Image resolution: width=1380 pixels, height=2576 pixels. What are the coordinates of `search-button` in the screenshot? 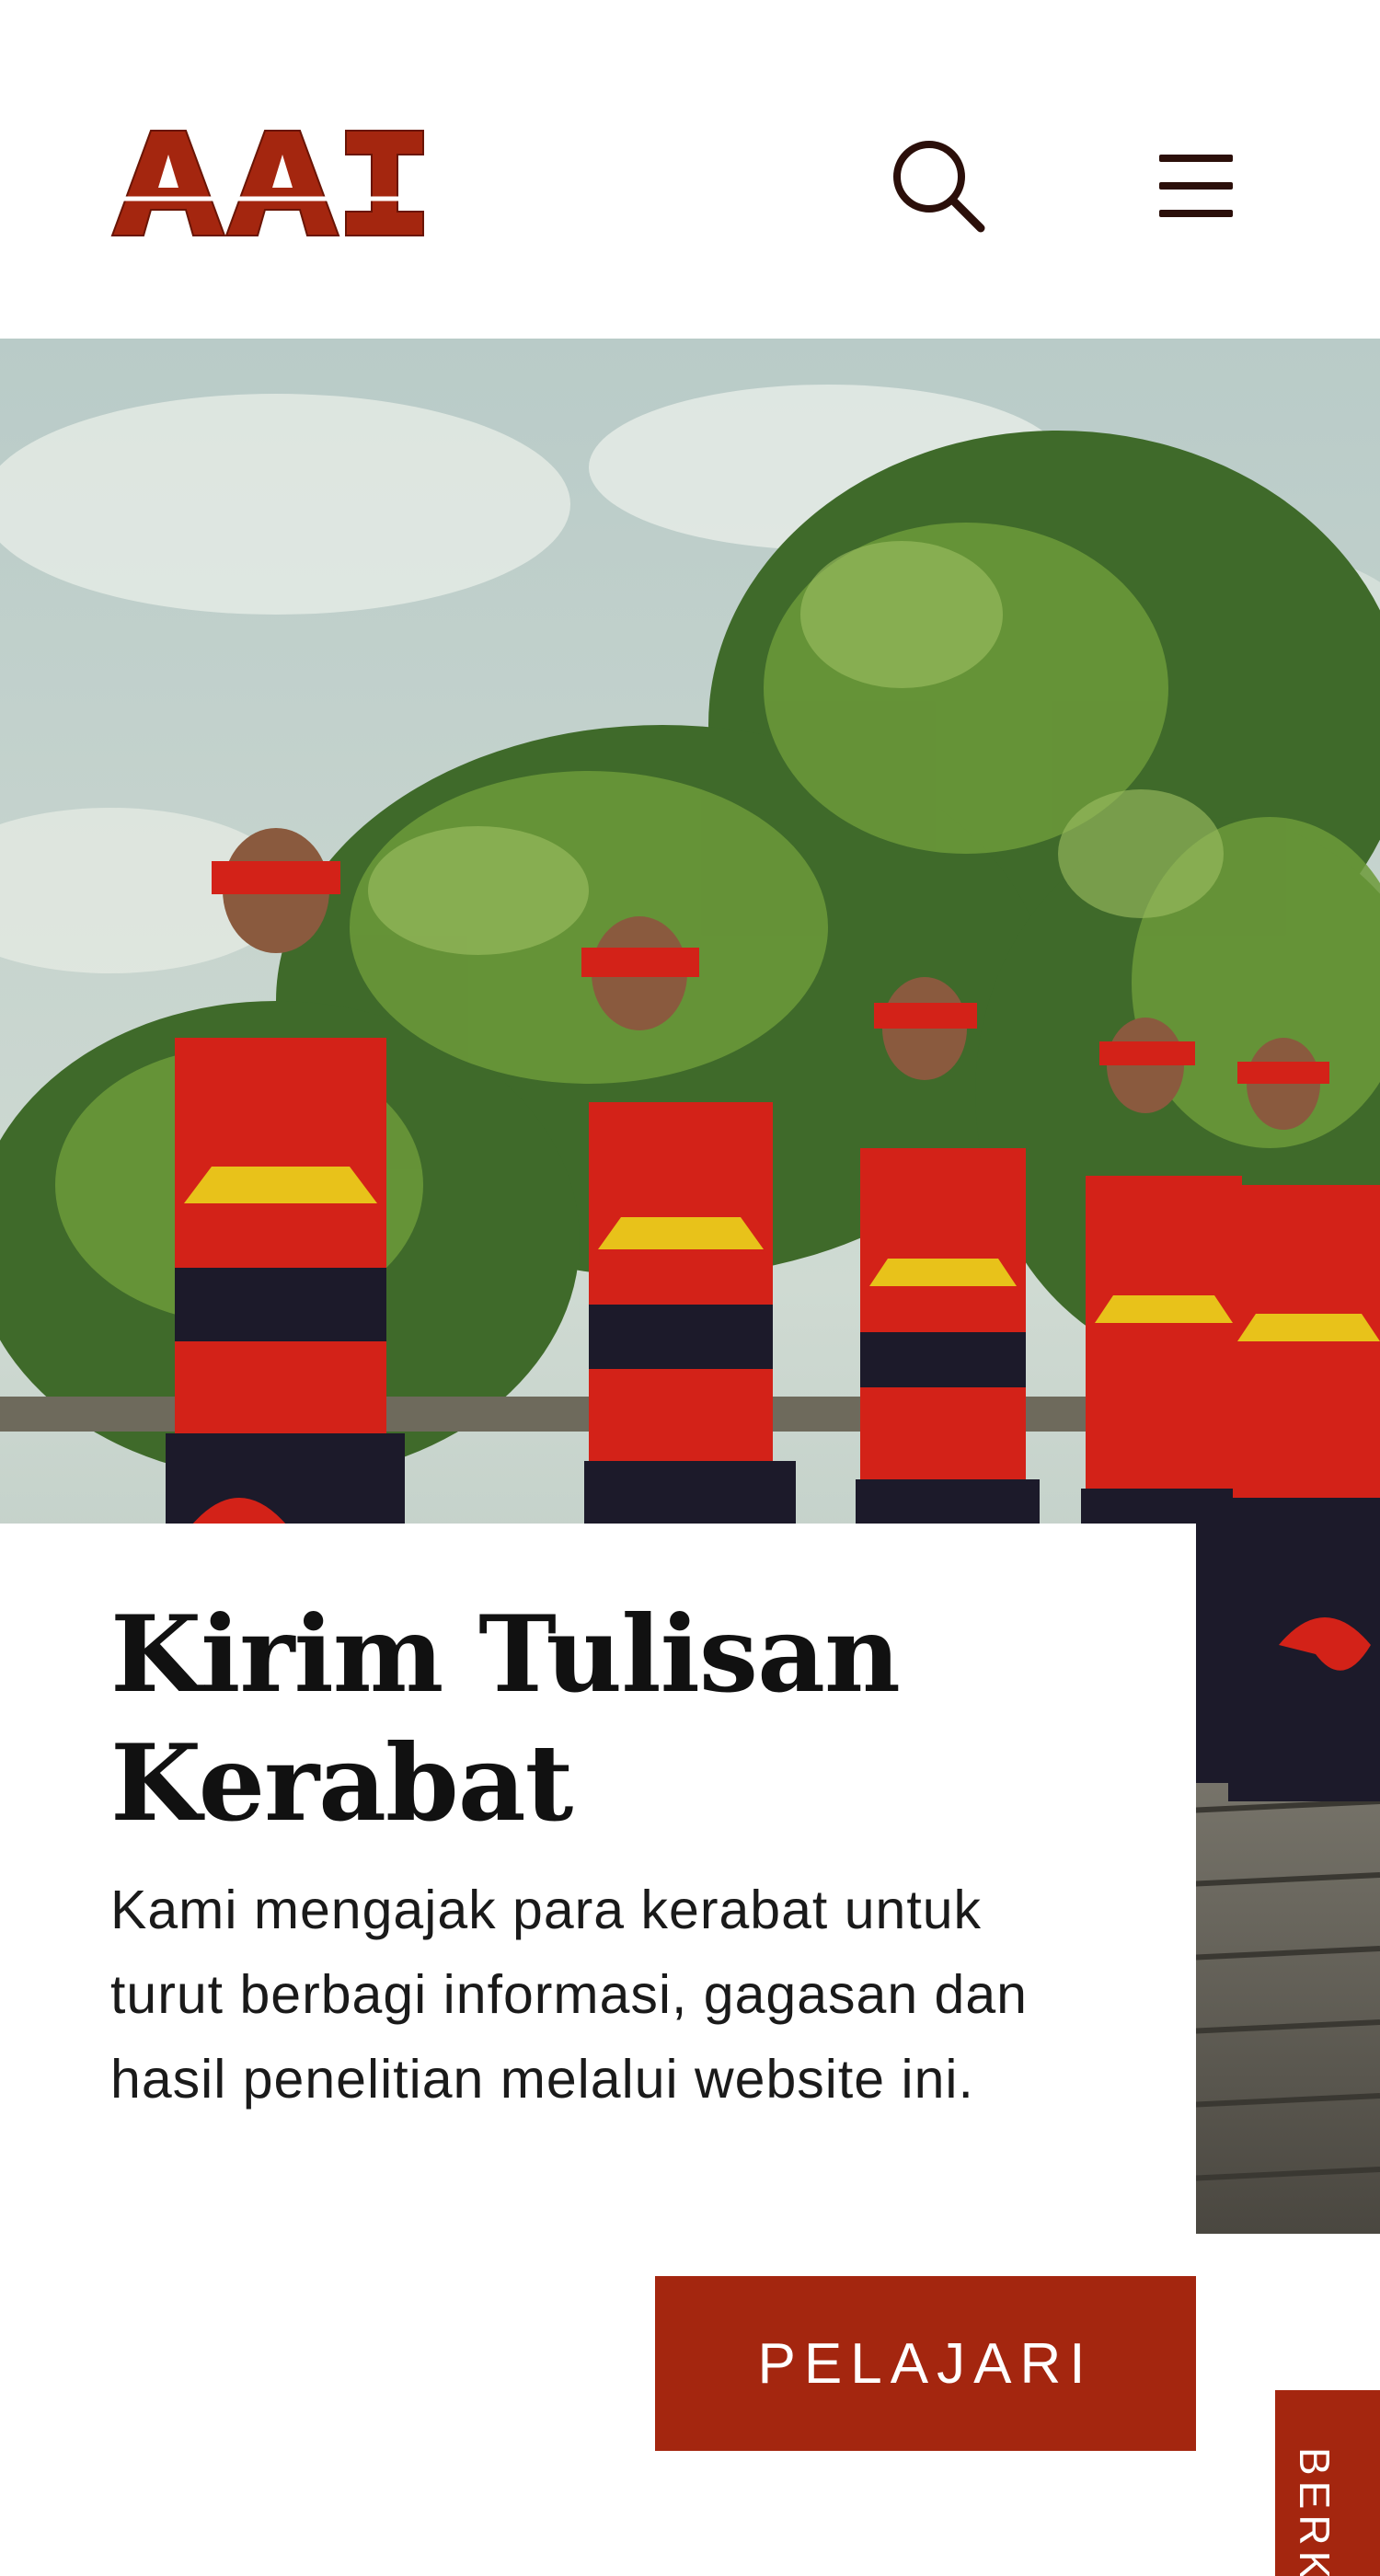 It's located at (938, 186).